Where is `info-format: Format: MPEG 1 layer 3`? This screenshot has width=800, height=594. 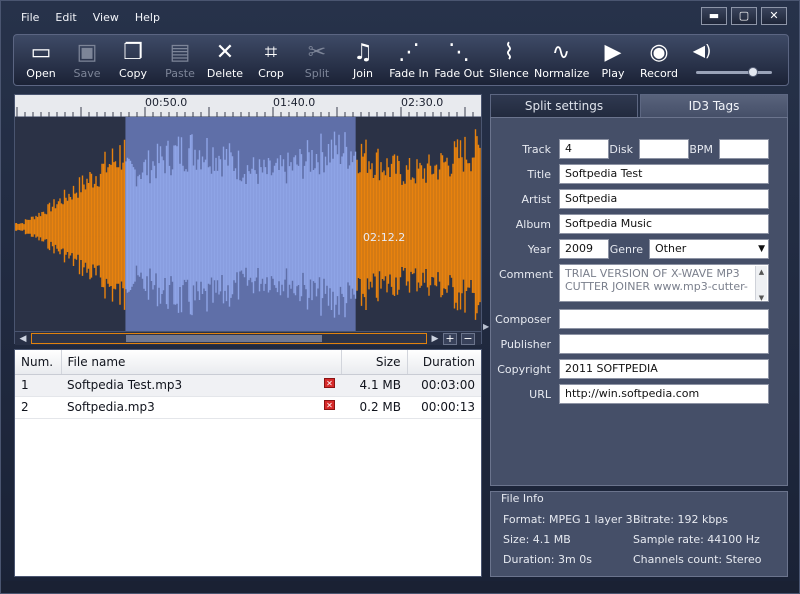 info-format: Format: MPEG 1 layer 3 is located at coordinates (568, 519).